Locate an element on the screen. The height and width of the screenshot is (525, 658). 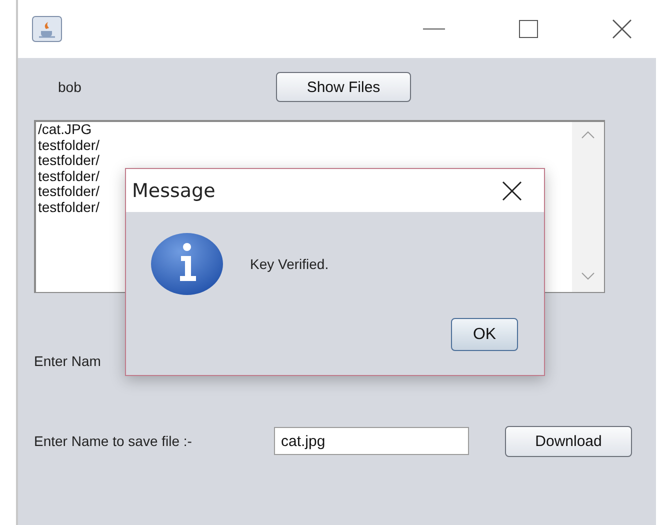
show-files-button: Show Files is located at coordinates (343, 87).